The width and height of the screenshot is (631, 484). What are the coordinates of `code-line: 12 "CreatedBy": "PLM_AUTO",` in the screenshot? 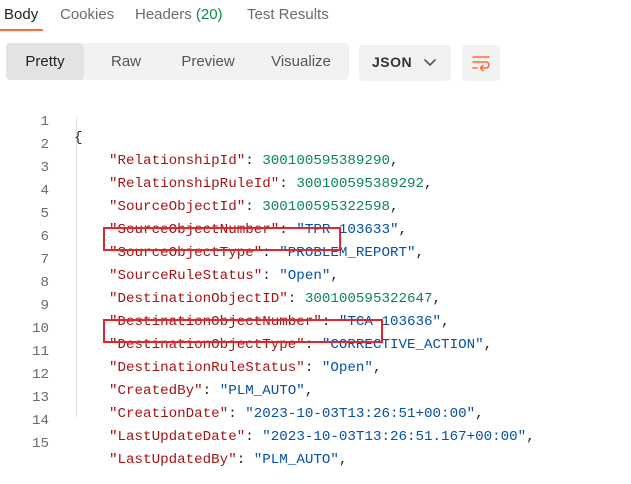 It's located at (315, 375).